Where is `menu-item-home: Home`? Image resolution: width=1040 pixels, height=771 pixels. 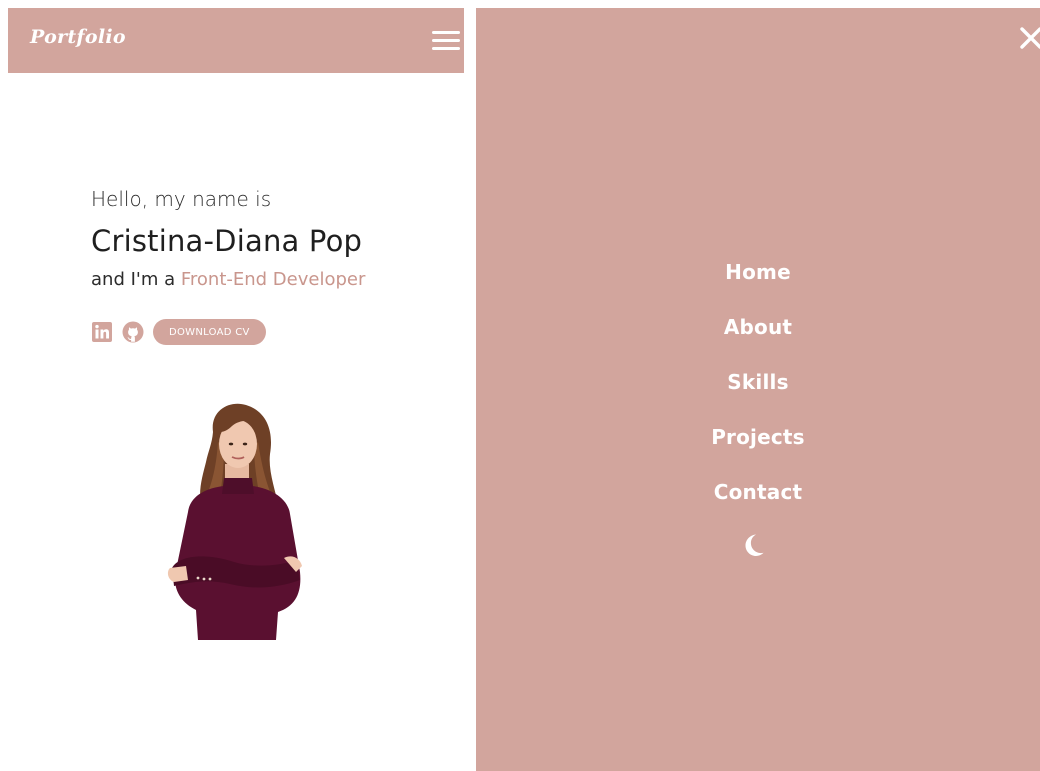 menu-item-home: Home is located at coordinates (758, 281).